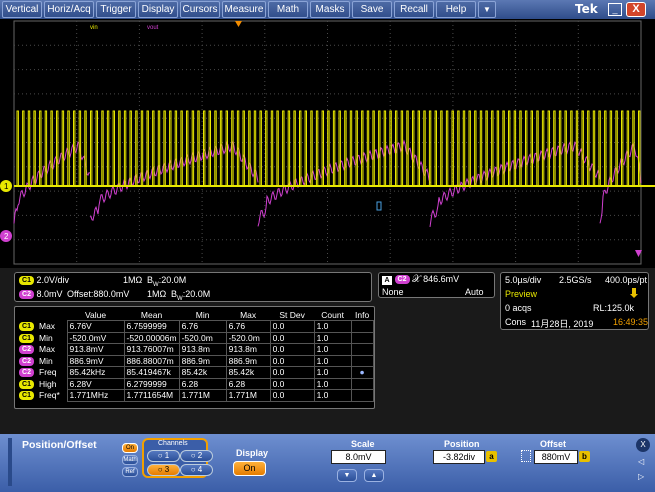  Describe the element at coordinates (53, 280) in the screenshot. I see `ch1-scale: 2.0V/div` at that location.